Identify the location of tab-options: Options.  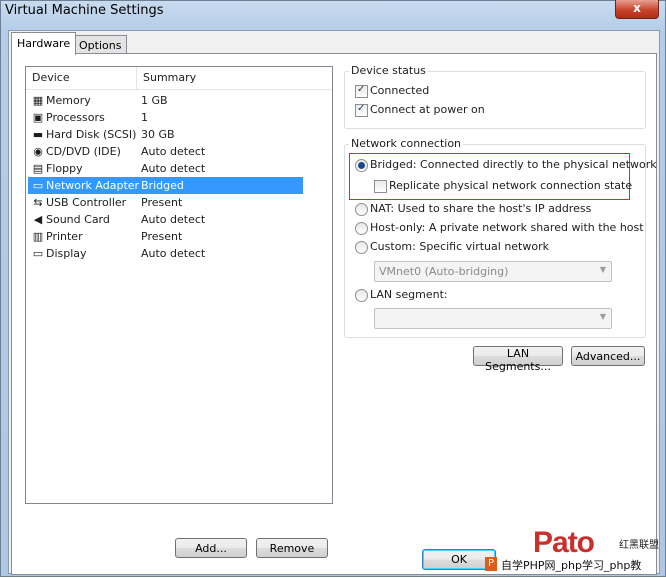
(100, 45).